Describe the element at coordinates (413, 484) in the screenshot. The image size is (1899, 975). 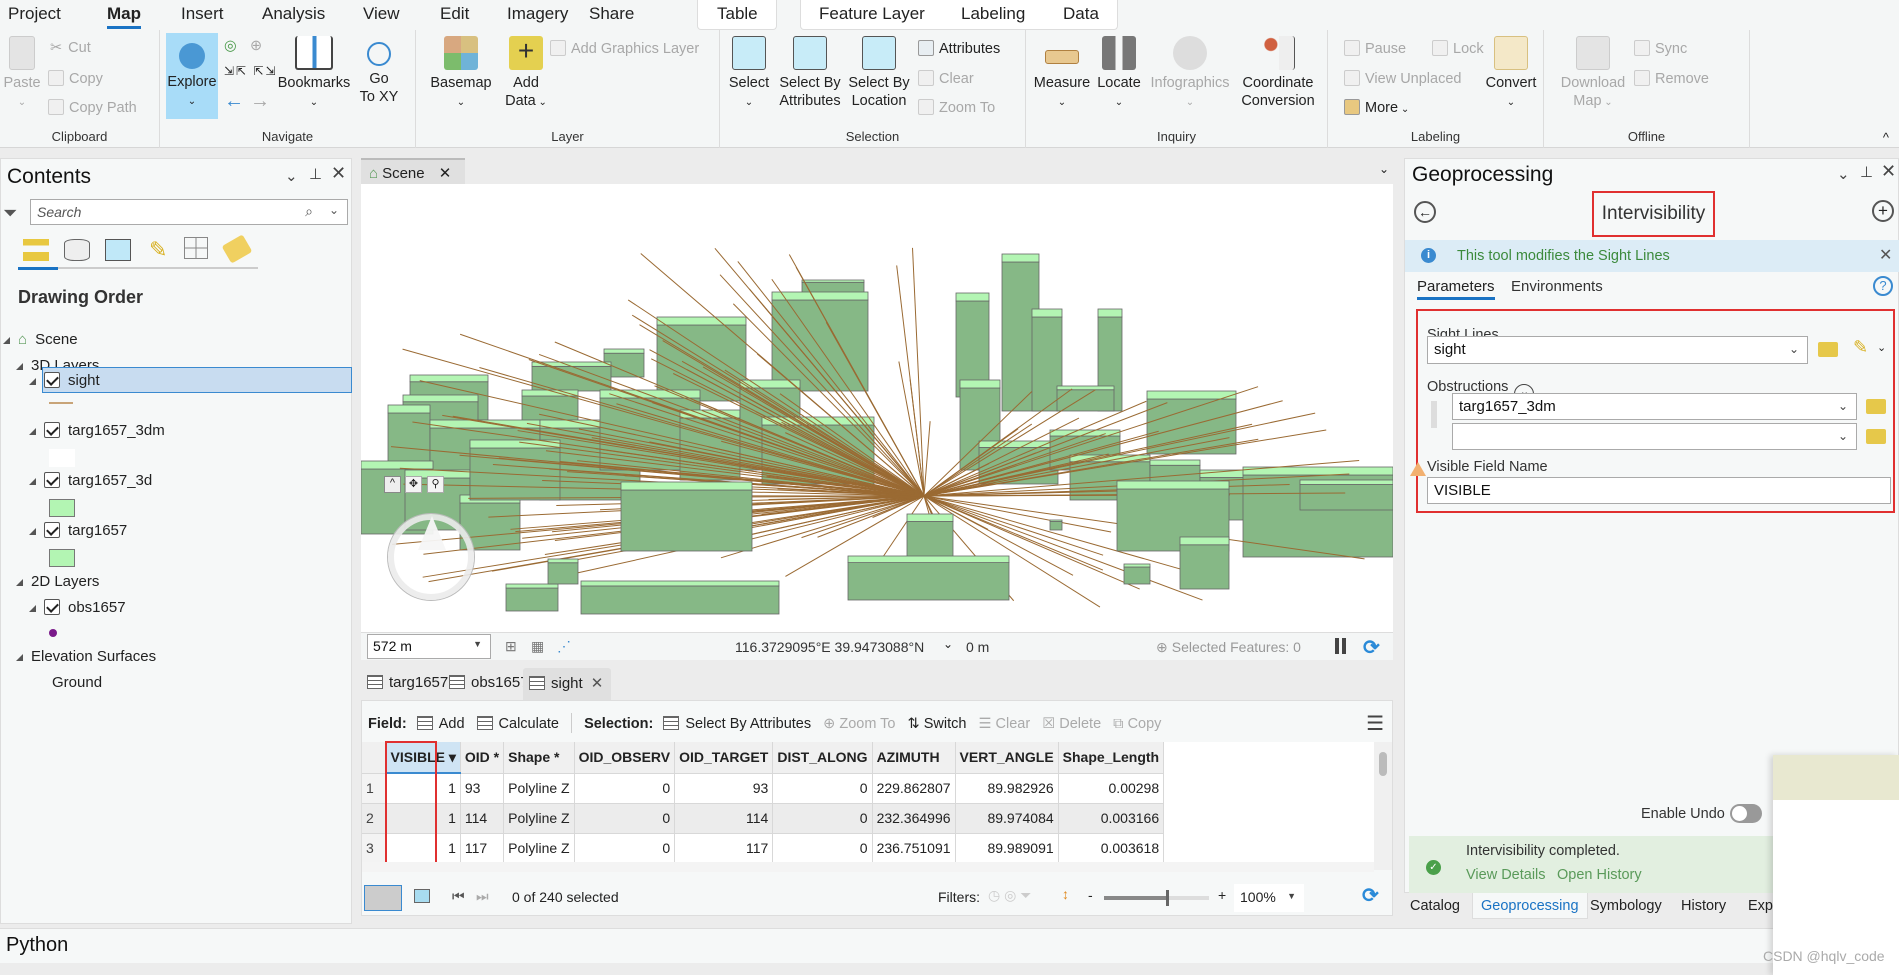
I see `pan-mode-icon: ✥` at that location.